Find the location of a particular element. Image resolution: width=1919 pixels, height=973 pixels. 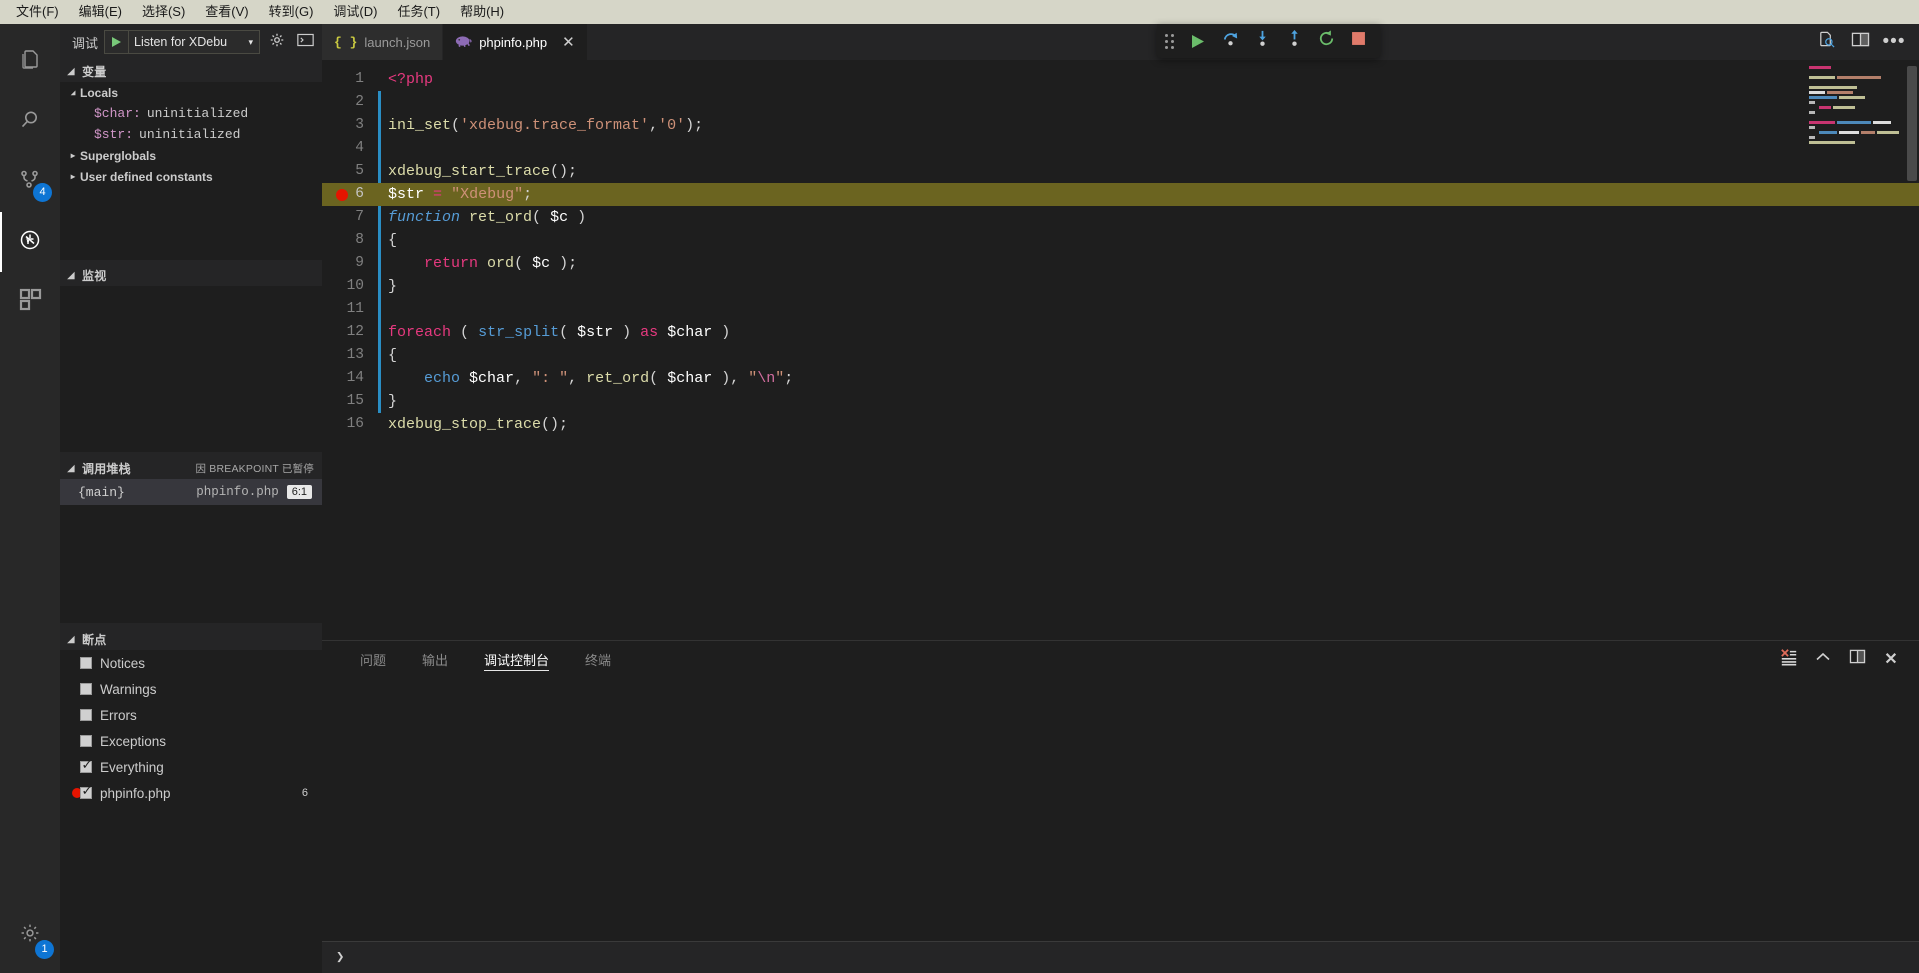

menu-item-debug: 调试(D) is located at coordinates (355, 12).